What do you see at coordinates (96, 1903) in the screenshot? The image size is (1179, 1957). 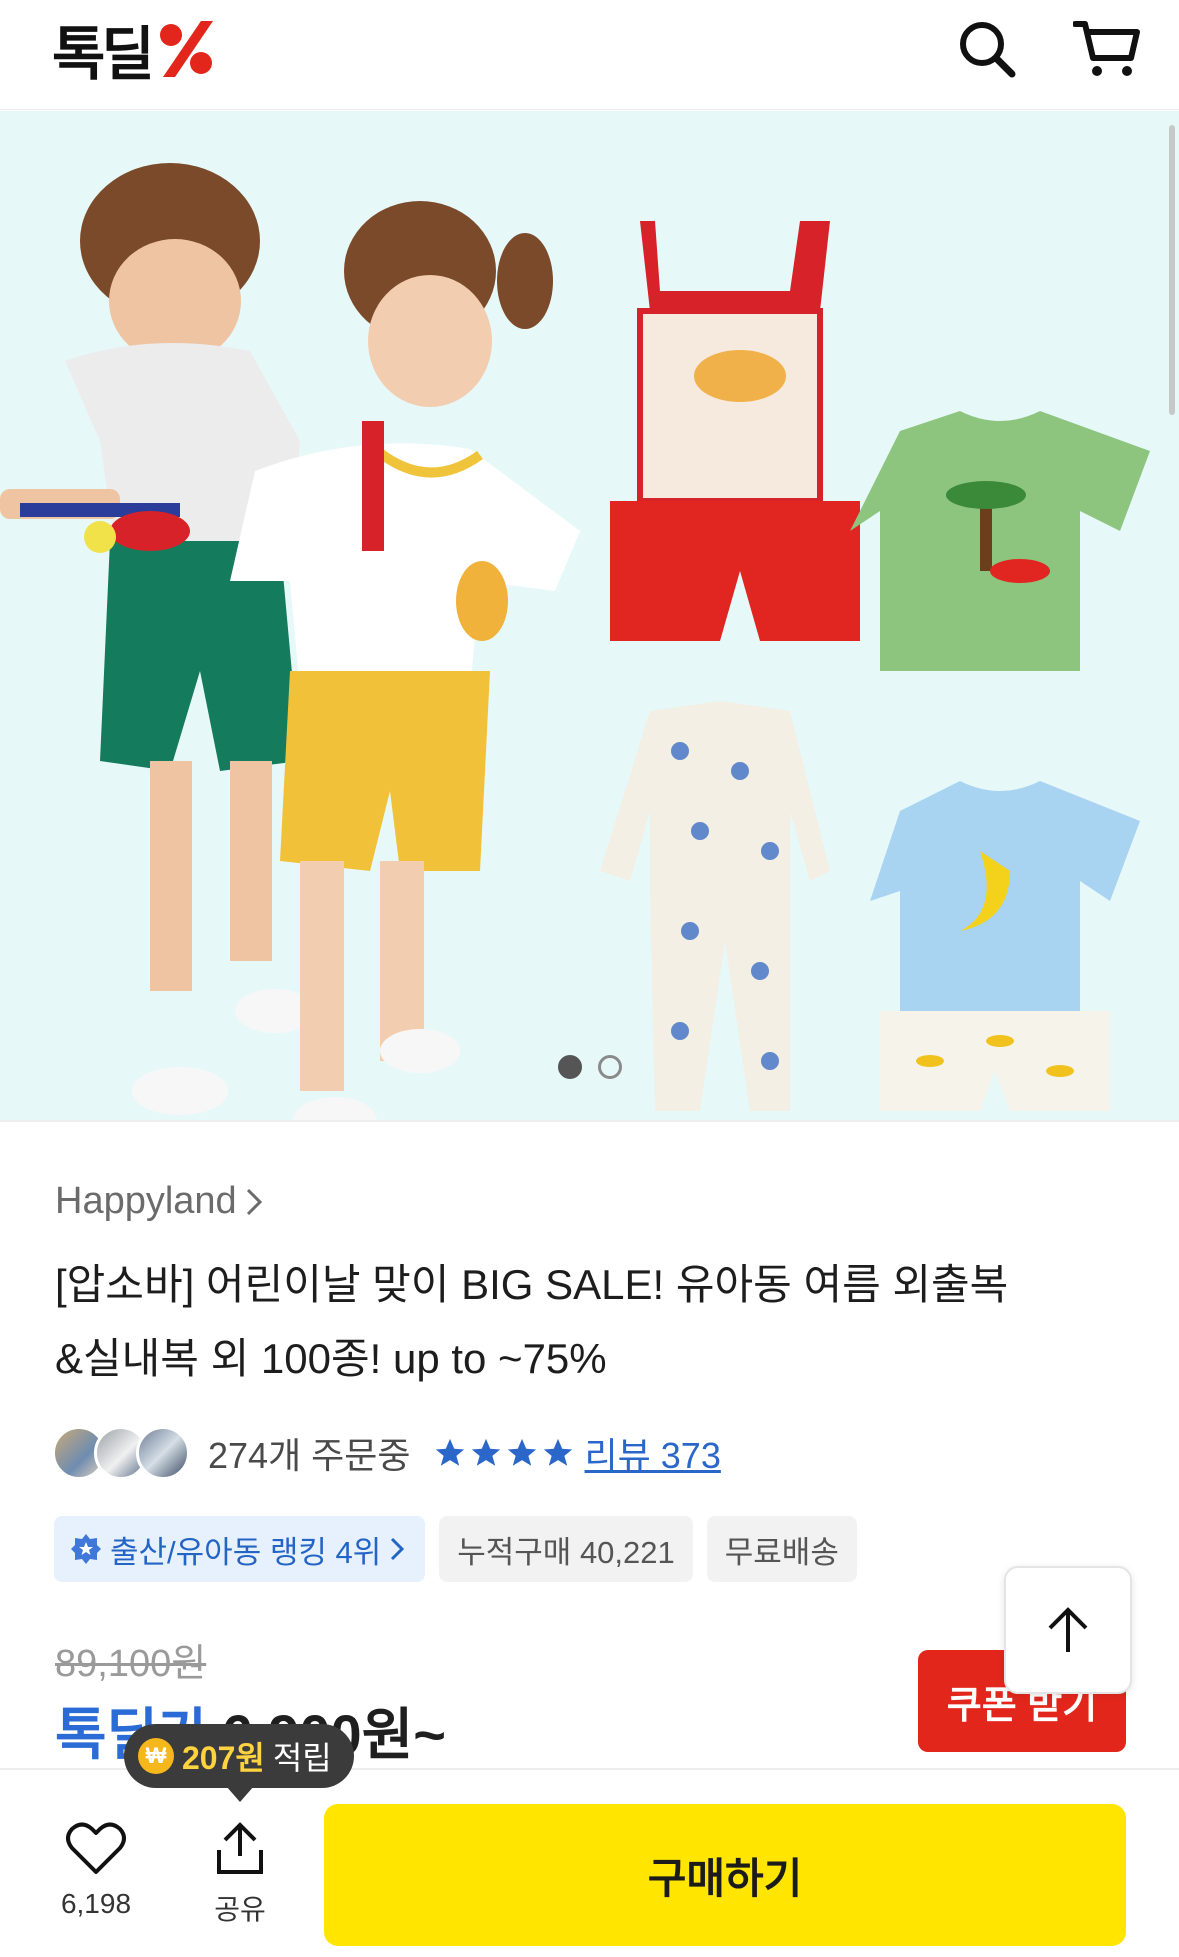 I see `wishlist-count: 6,198` at bounding box center [96, 1903].